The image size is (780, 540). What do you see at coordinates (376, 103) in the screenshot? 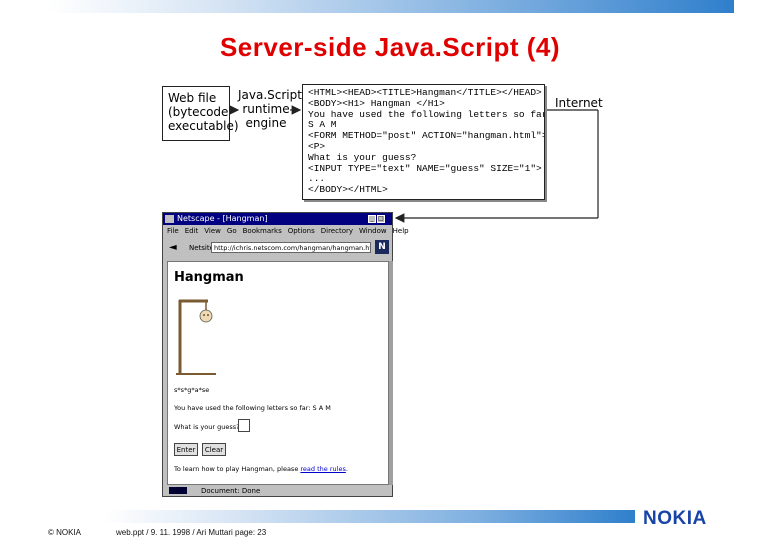
I see `code-line: <BODY><H1> Hangman </H1>` at bounding box center [376, 103].